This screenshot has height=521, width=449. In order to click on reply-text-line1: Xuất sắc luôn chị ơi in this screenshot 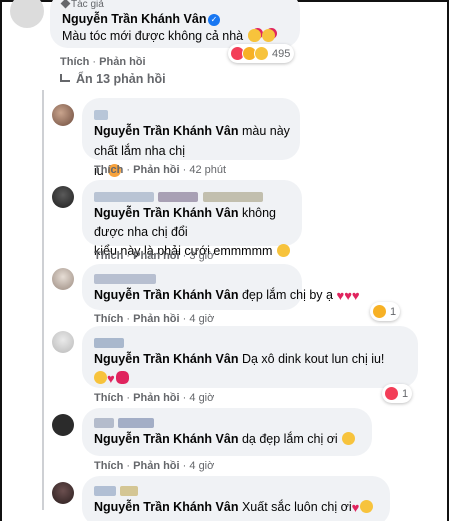, I will do `click(296, 507)`.